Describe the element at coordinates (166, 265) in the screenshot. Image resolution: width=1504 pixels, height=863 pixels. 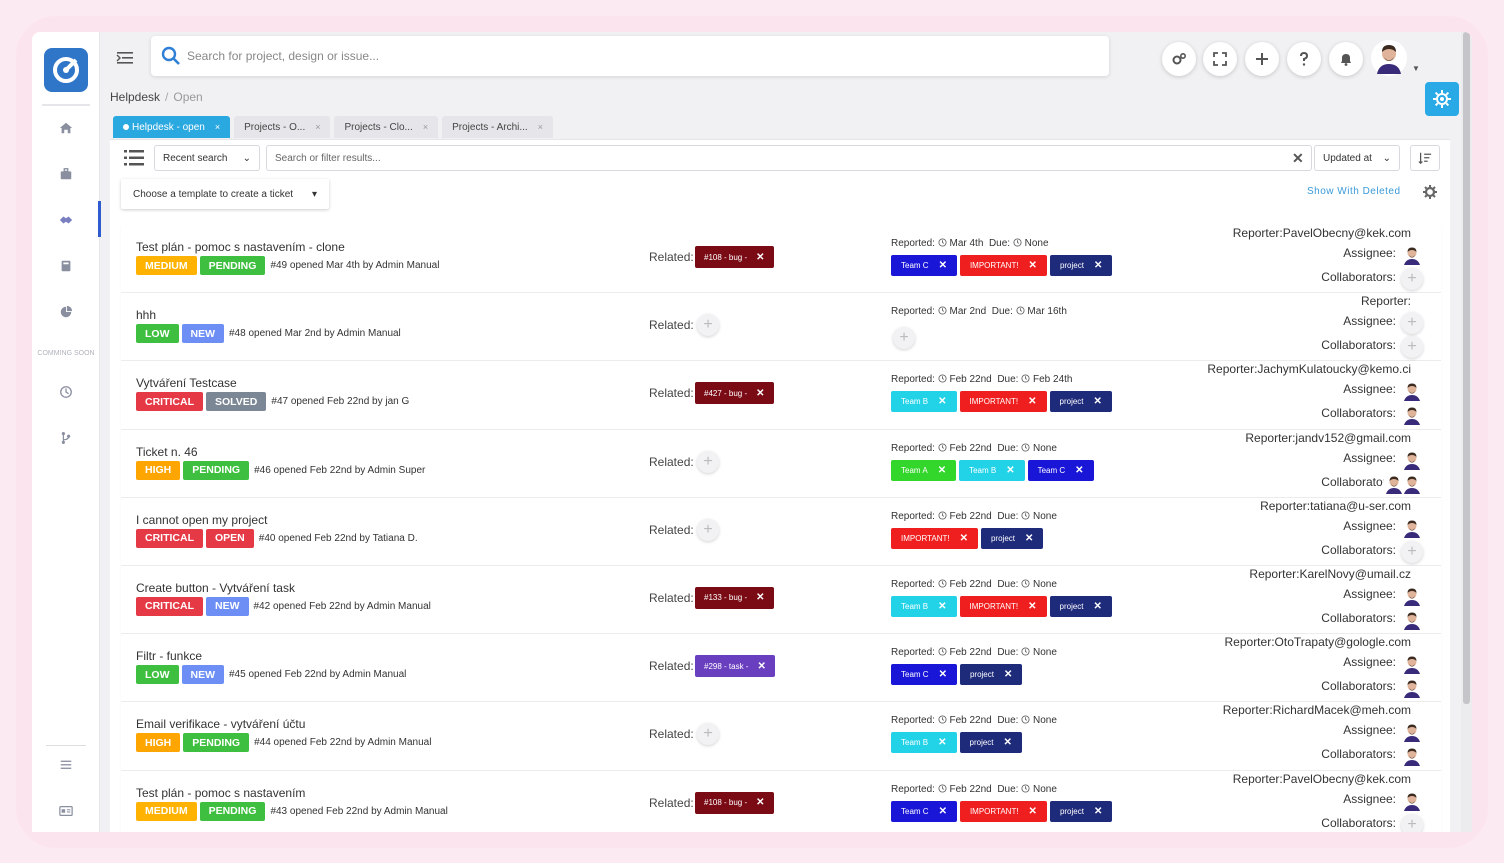
I see `priority-badge: MEDIUM` at that location.